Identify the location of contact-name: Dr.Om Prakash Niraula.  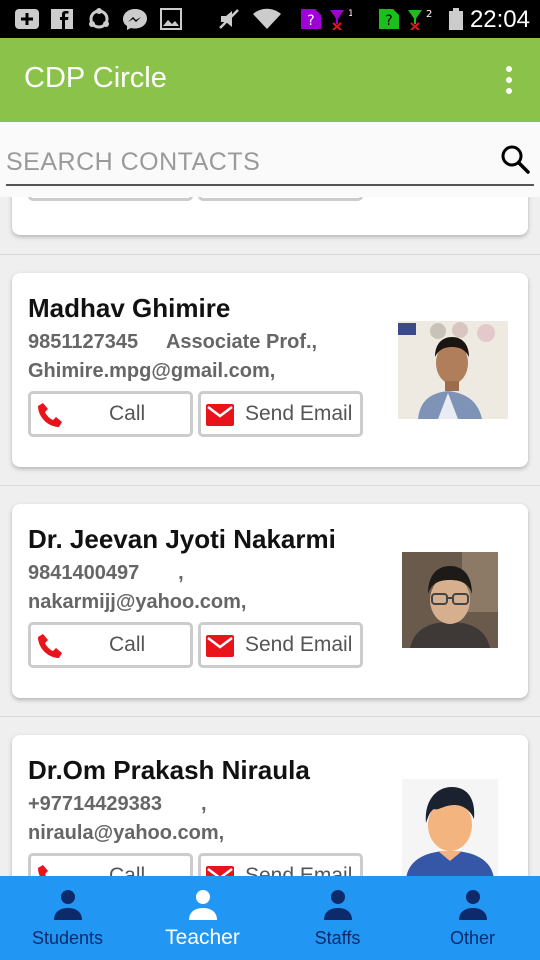
(169, 770).